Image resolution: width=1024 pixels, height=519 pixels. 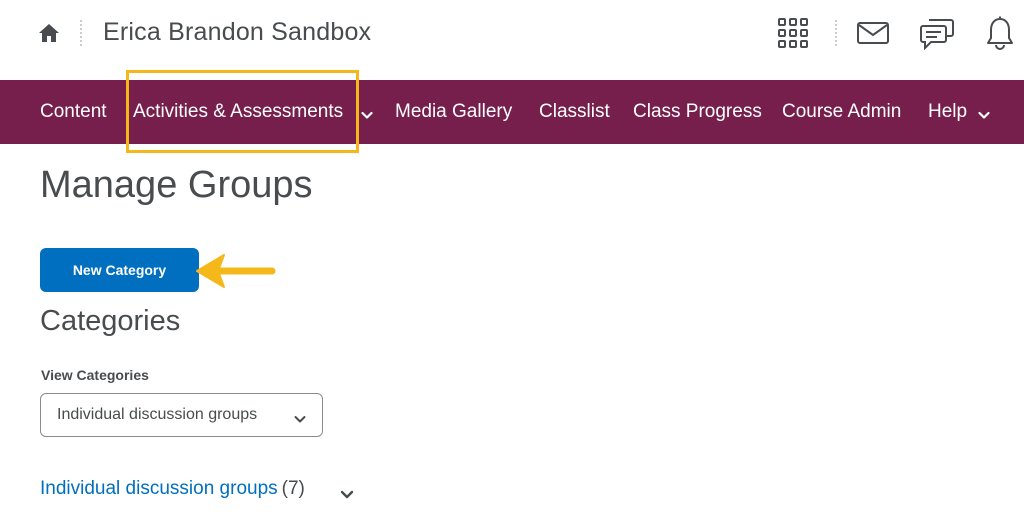 I want to click on group-category-link: Individual discussion groups, so click(x=159, y=488).